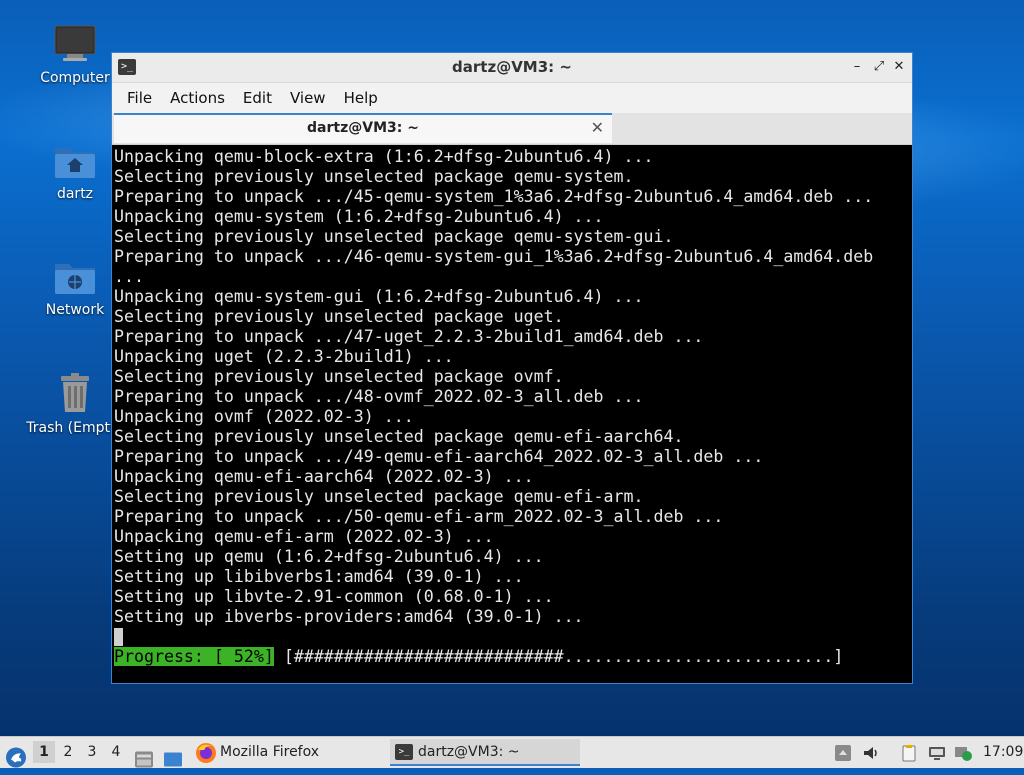 Image resolution: width=1024 pixels, height=775 pixels. Describe the element at coordinates (197, 98) in the screenshot. I see `menu-actions: Actions` at that location.